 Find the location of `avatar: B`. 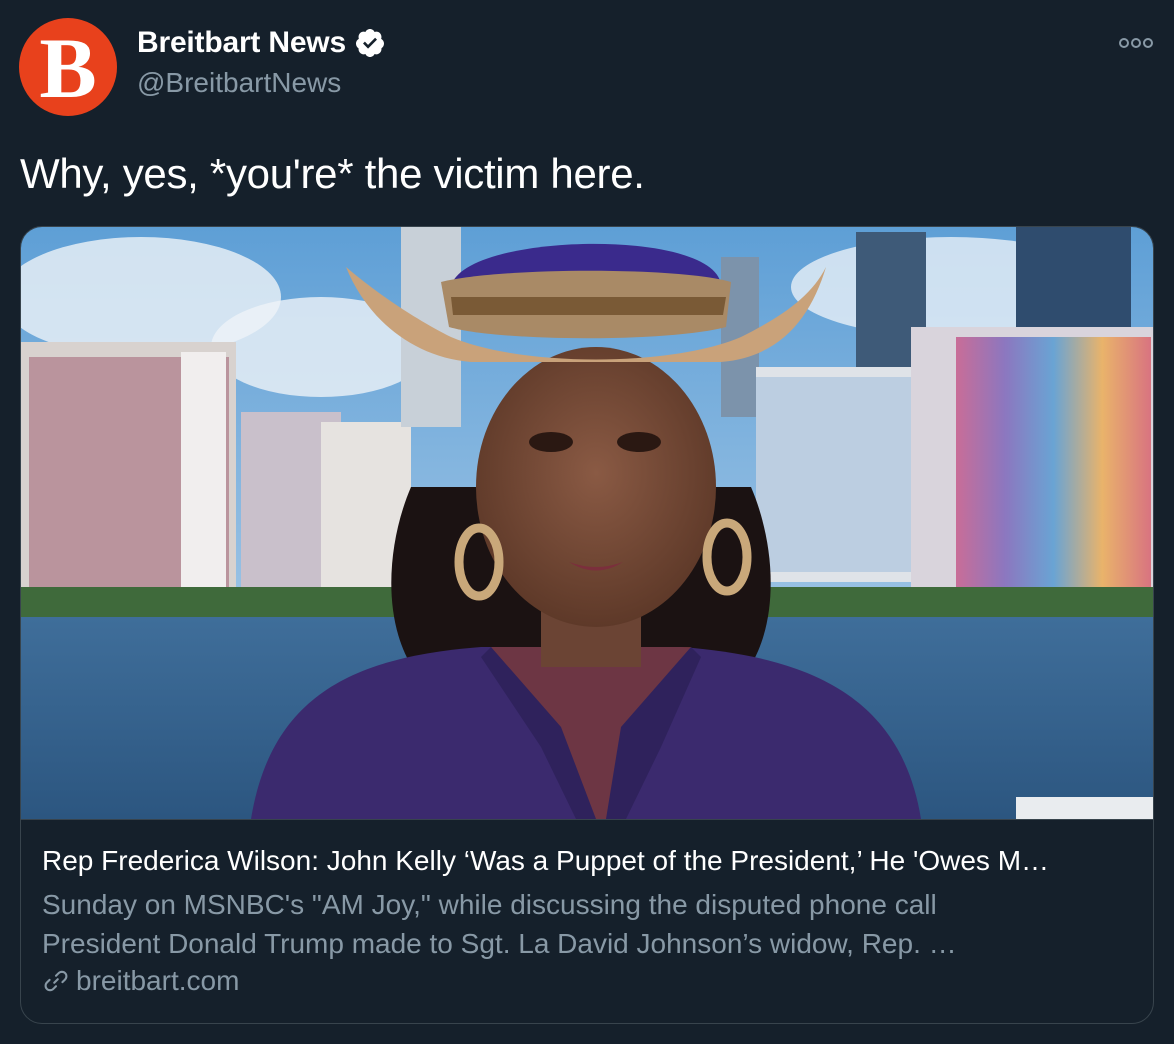

avatar: B is located at coordinates (68, 67).